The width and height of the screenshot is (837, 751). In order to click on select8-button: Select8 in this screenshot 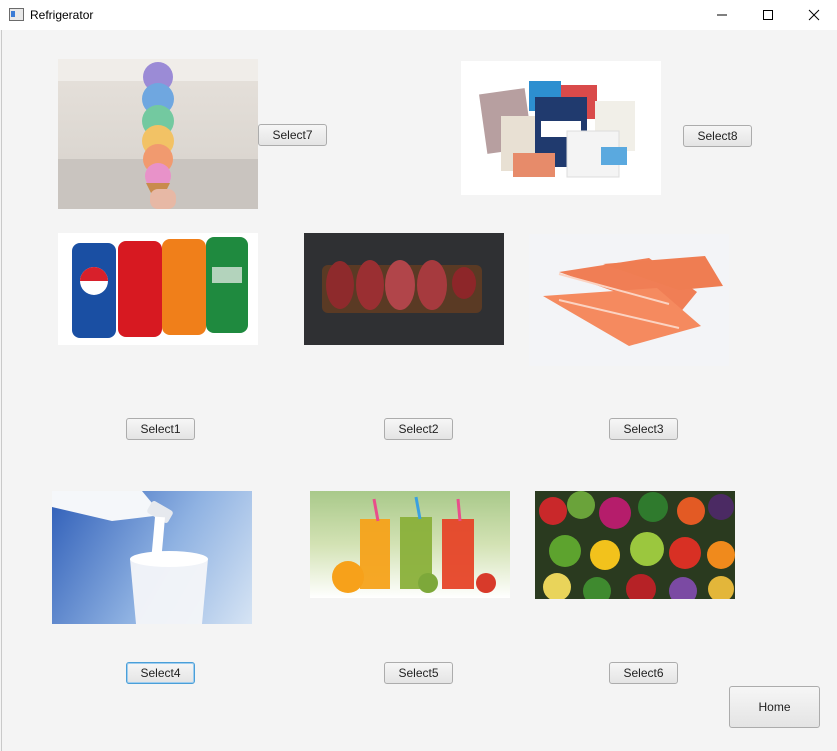, I will do `click(717, 136)`.